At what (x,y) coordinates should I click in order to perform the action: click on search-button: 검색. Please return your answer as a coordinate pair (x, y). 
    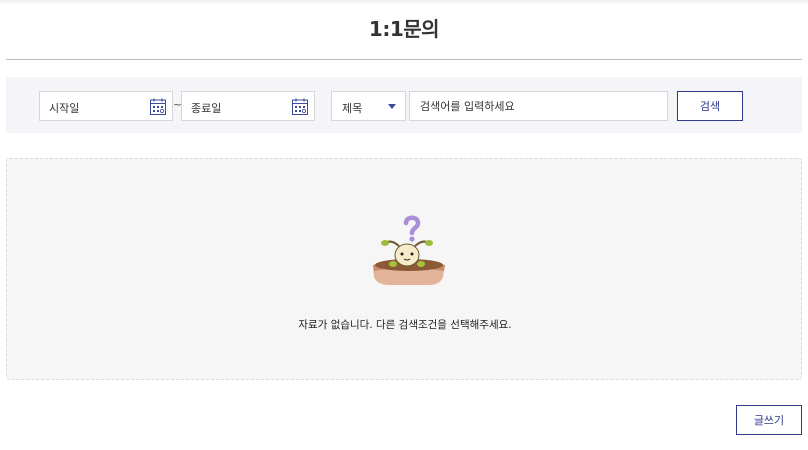
    Looking at the image, I should click on (710, 106).